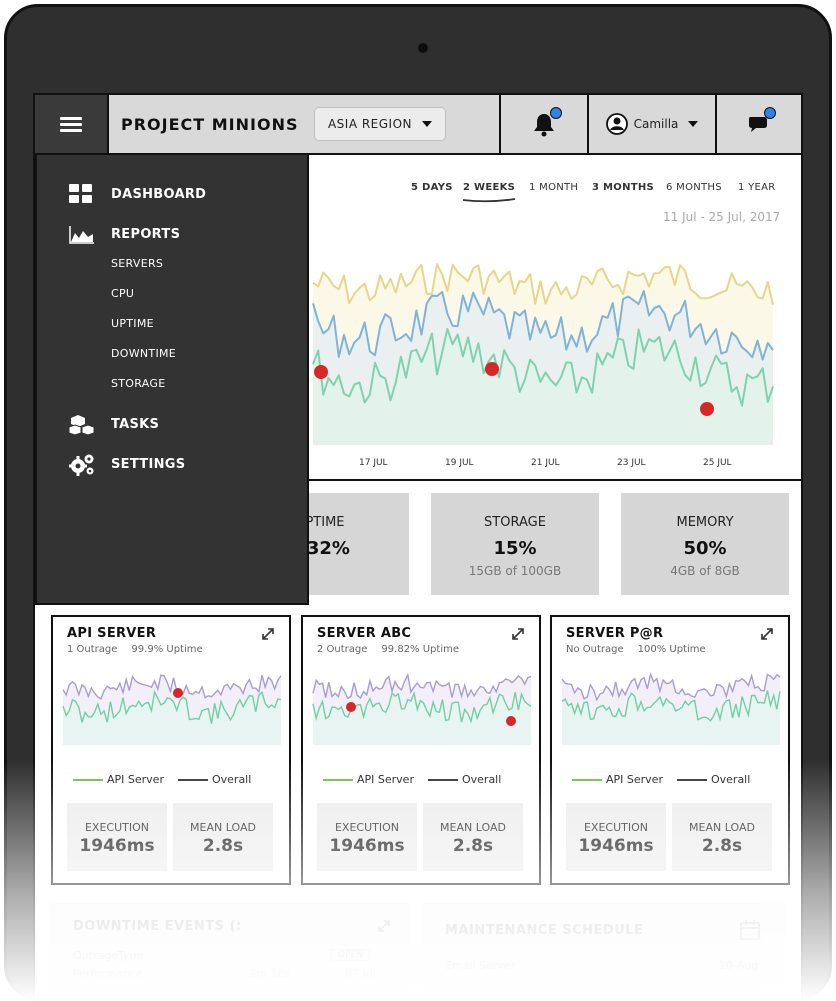  I want to click on sidebar-item-downtime: DOWNTIME, so click(143, 353).